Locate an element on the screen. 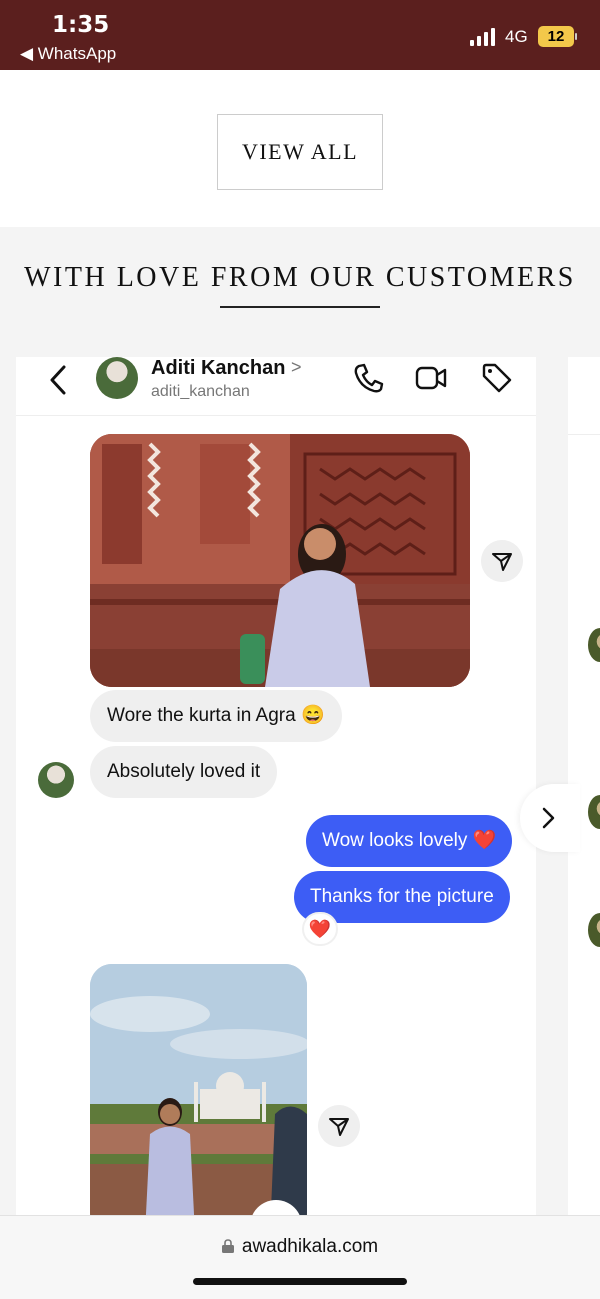  chevron-right-icon: > is located at coordinates (296, 367).